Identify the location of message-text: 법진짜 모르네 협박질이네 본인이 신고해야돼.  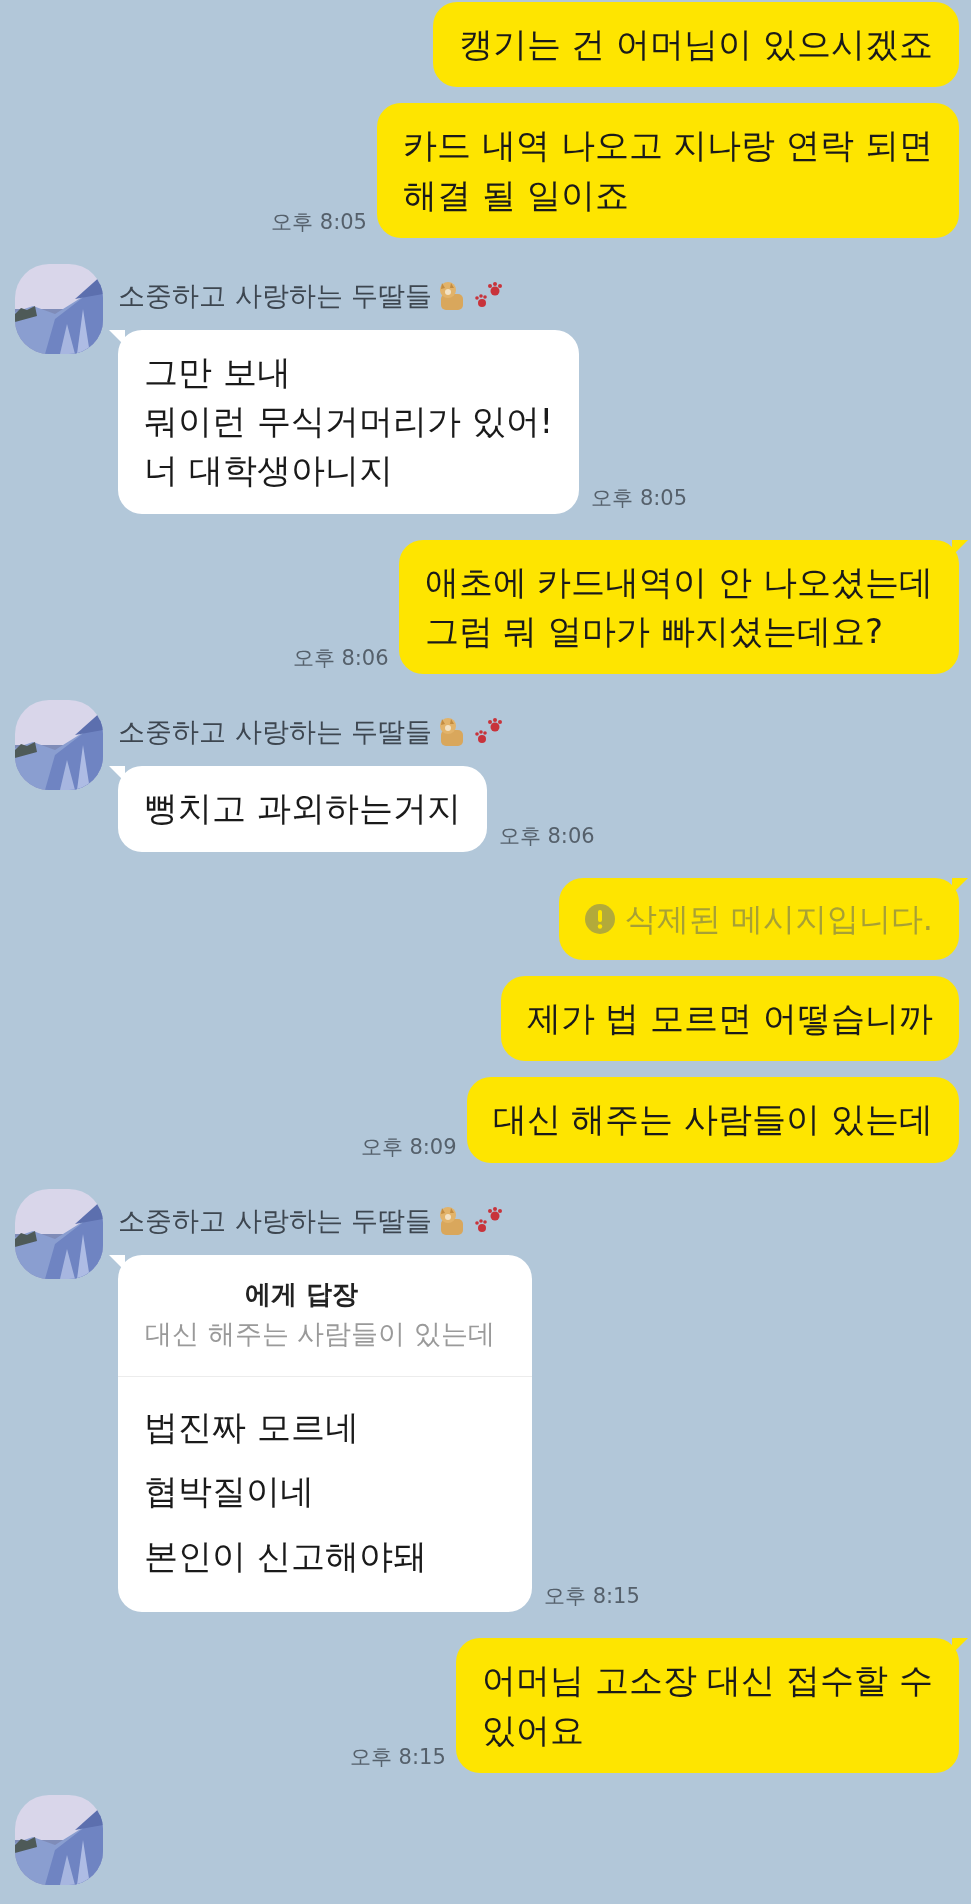
(285, 1491).